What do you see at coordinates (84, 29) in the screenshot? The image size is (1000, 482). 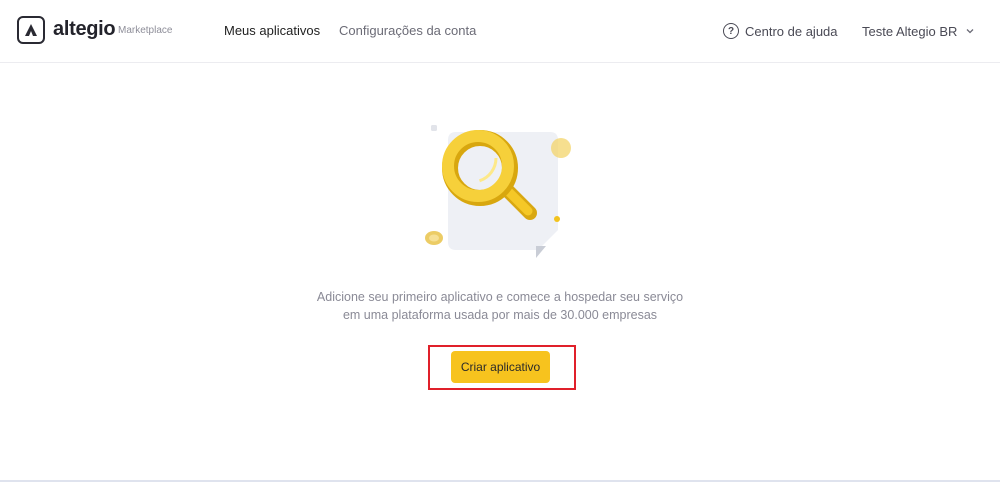 I see `brand-name: altegio` at bounding box center [84, 29].